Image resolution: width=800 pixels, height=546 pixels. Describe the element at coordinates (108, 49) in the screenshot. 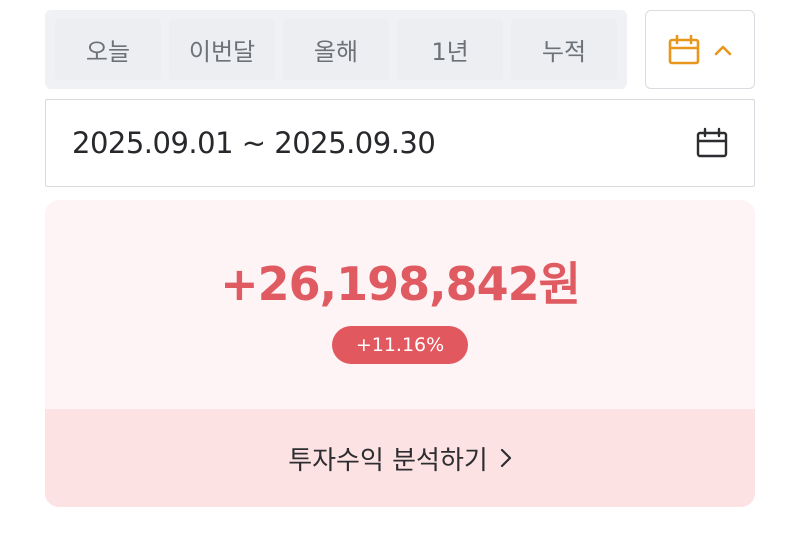

I see `tab-today: 오늘` at that location.